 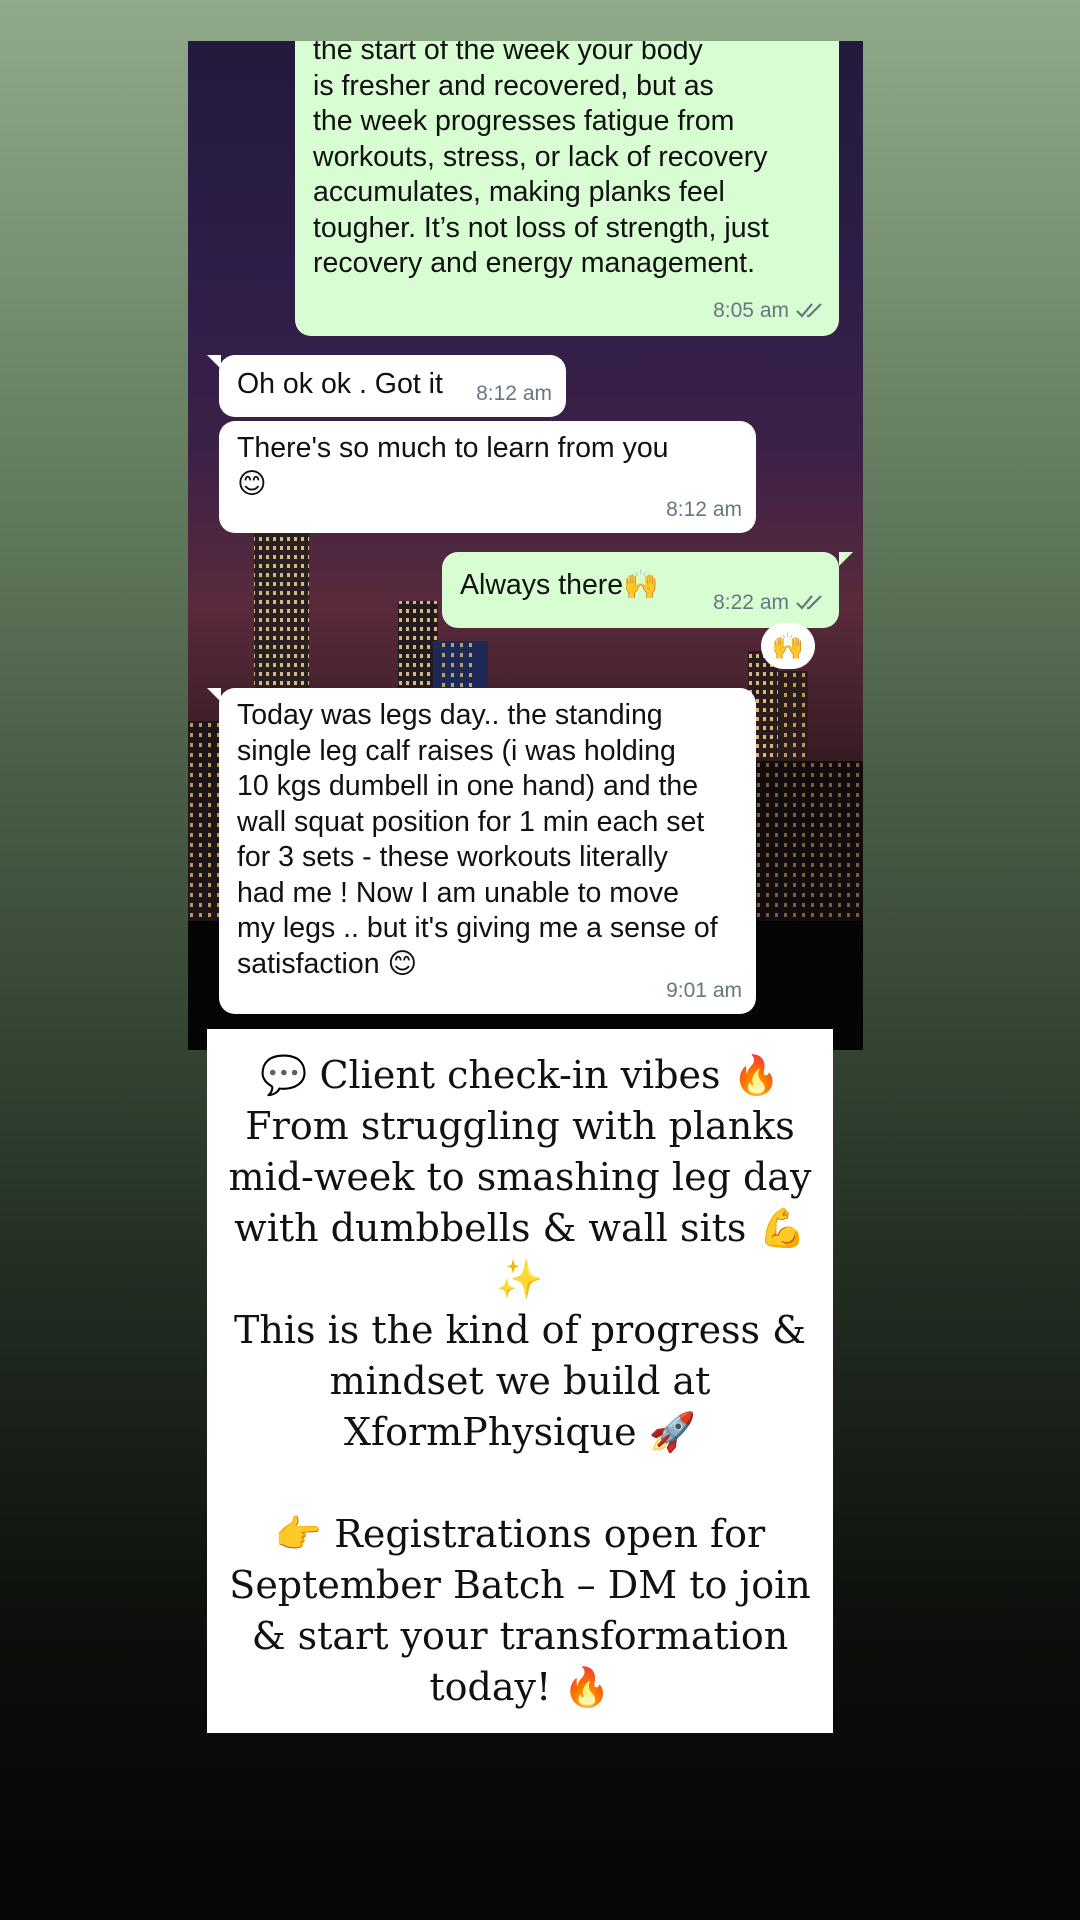 What do you see at coordinates (520, 1483) in the screenshot?
I see `caption-spacer` at bounding box center [520, 1483].